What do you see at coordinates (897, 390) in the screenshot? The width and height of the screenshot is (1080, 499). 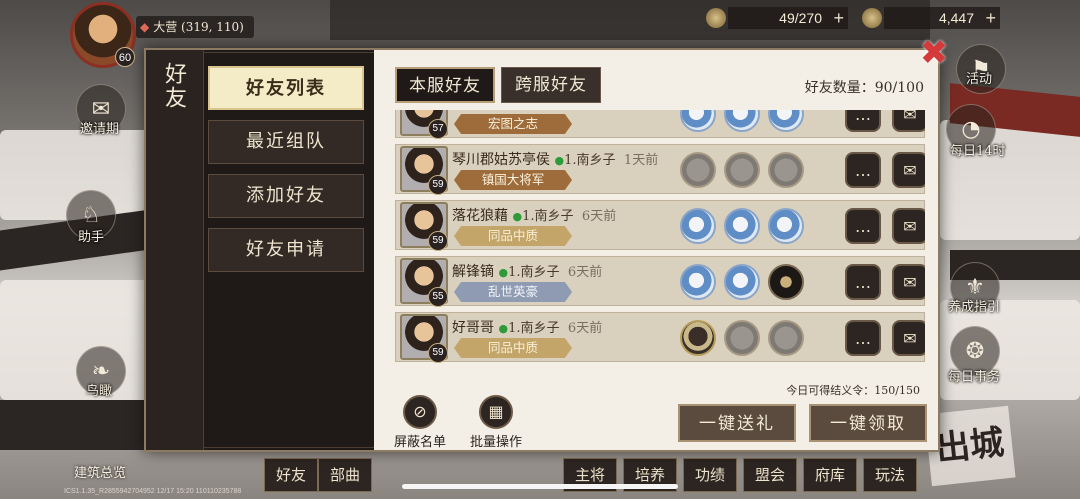 I see `quota-value: 150/150` at bounding box center [897, 390].